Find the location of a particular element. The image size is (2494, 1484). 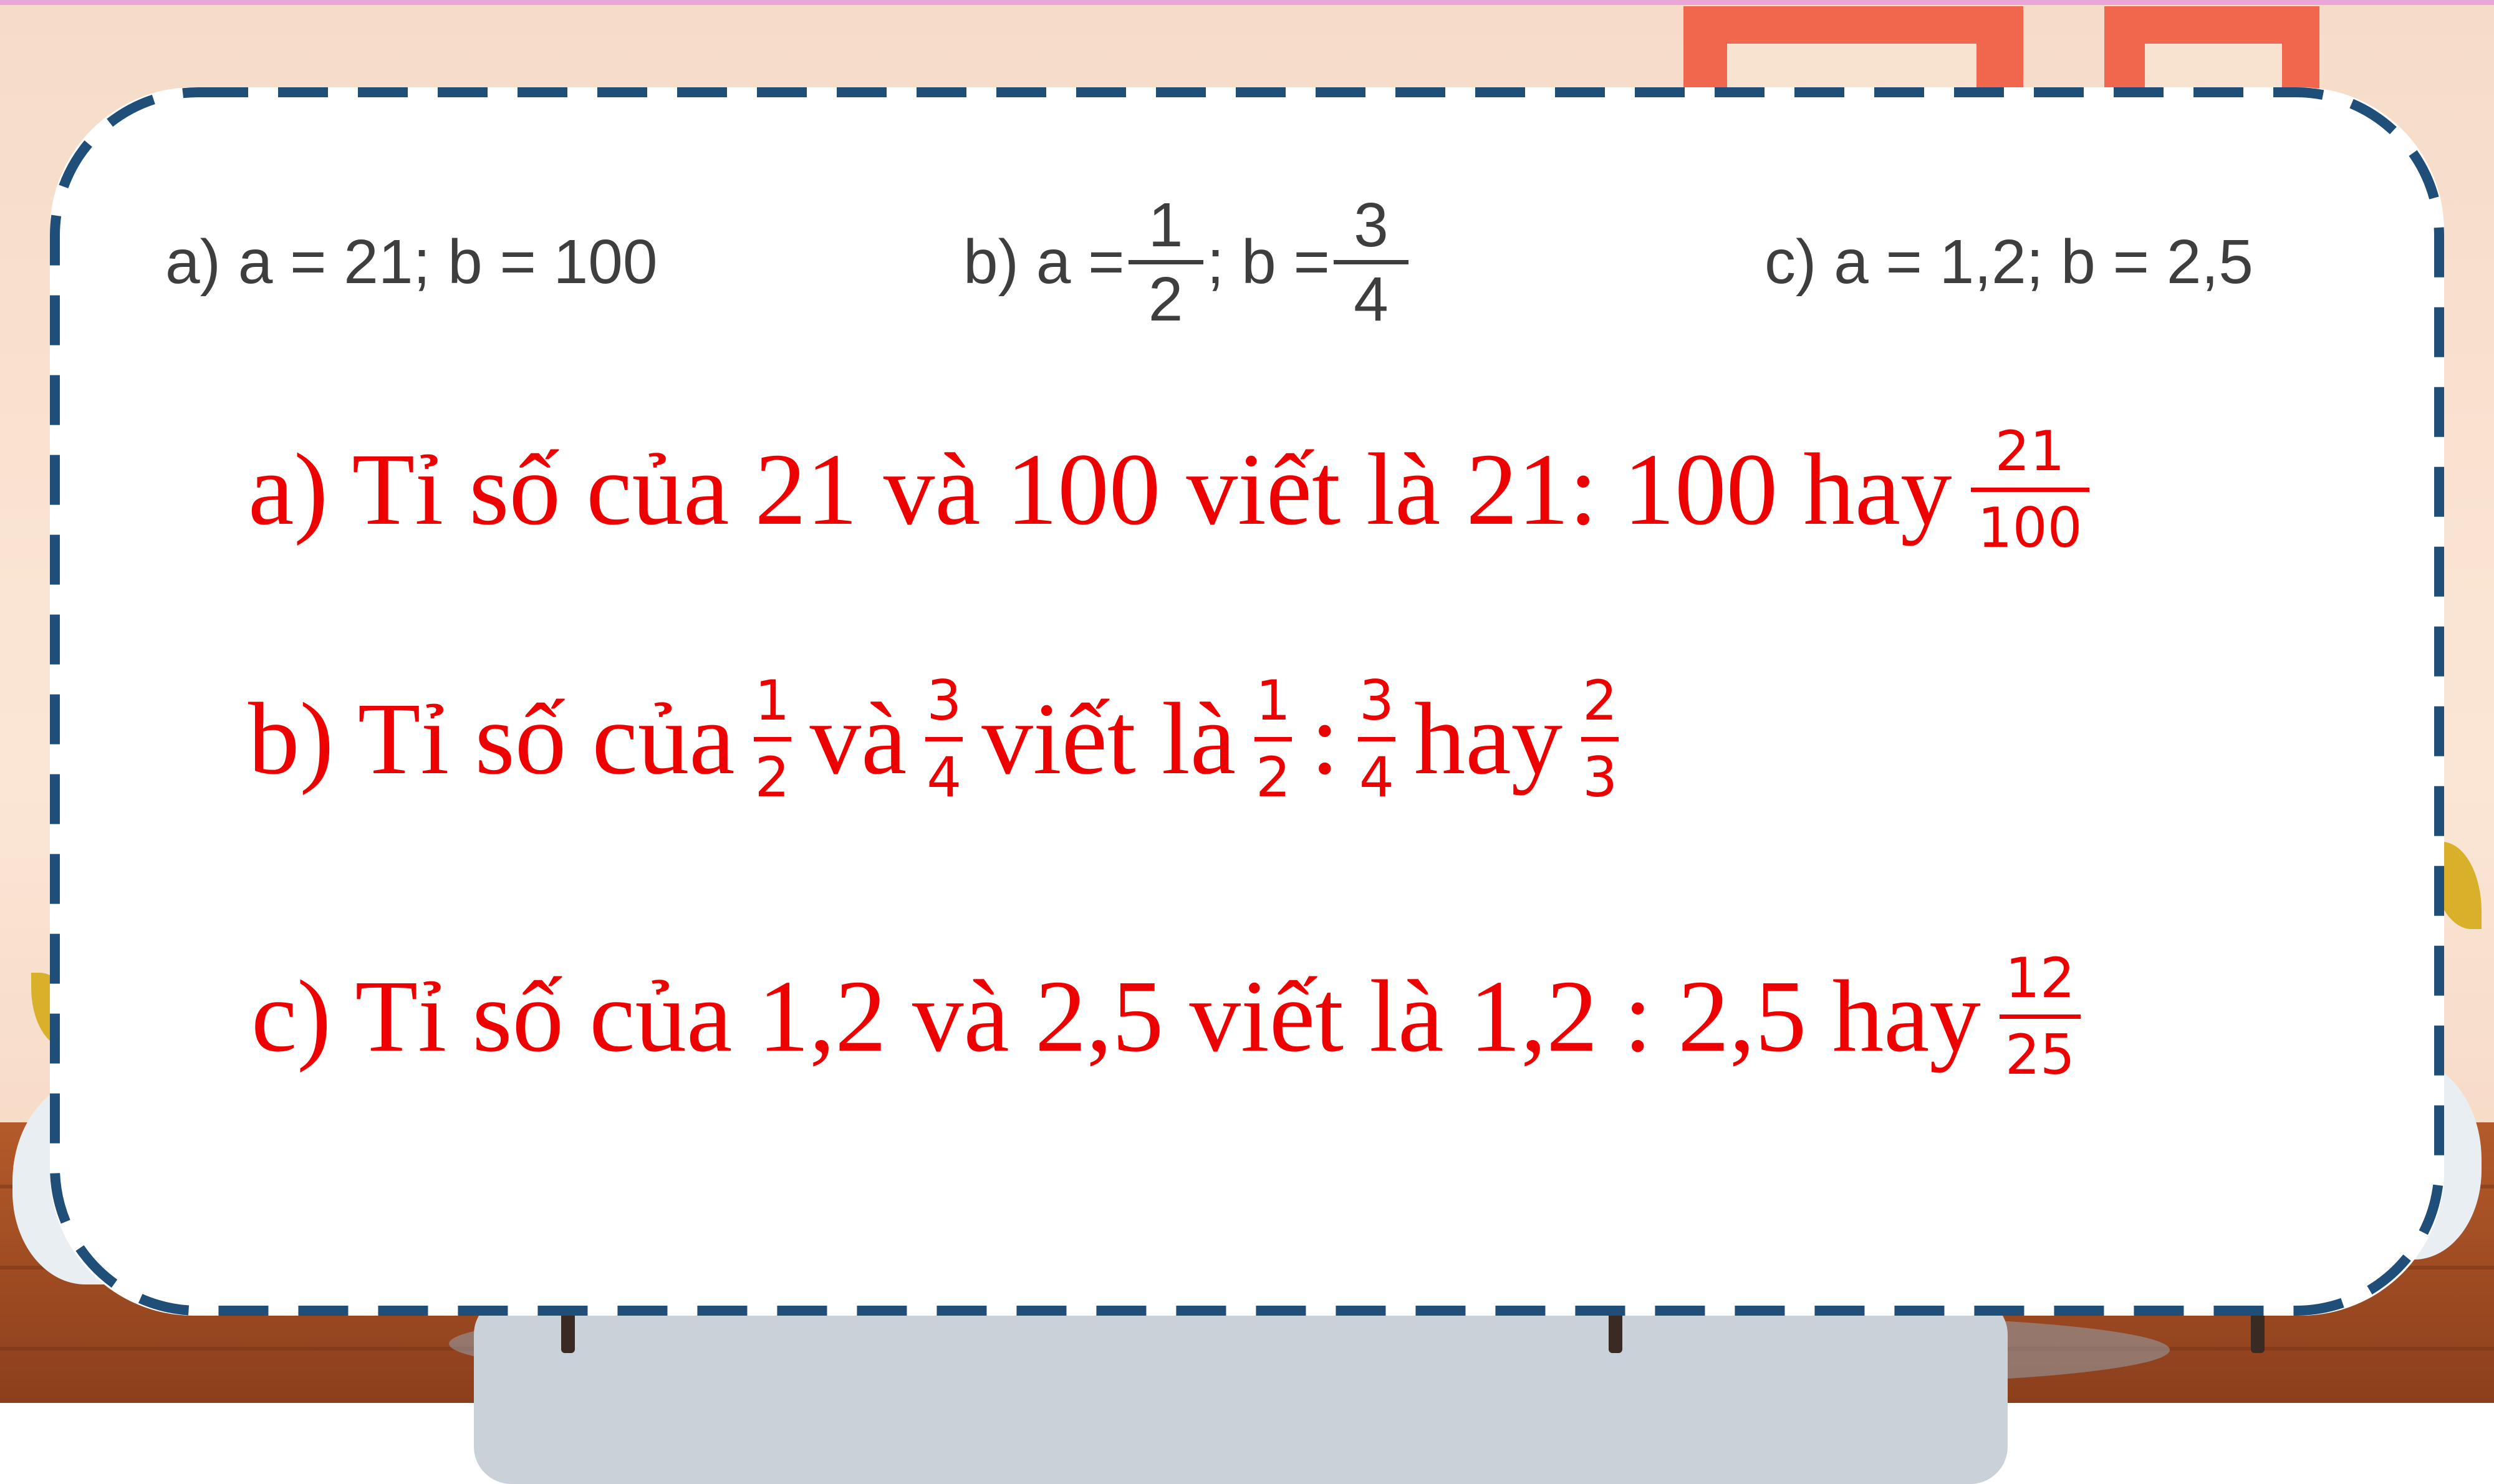

answer-c-fraction: 12 25 is located at coordinates (2040, 1016).